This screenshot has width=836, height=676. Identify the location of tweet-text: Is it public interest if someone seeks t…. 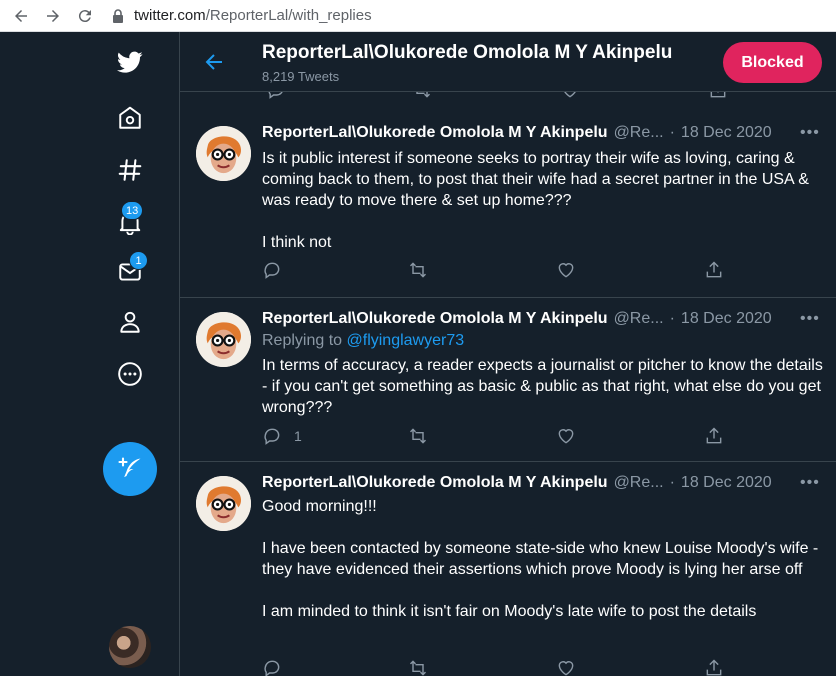
(546, 200).